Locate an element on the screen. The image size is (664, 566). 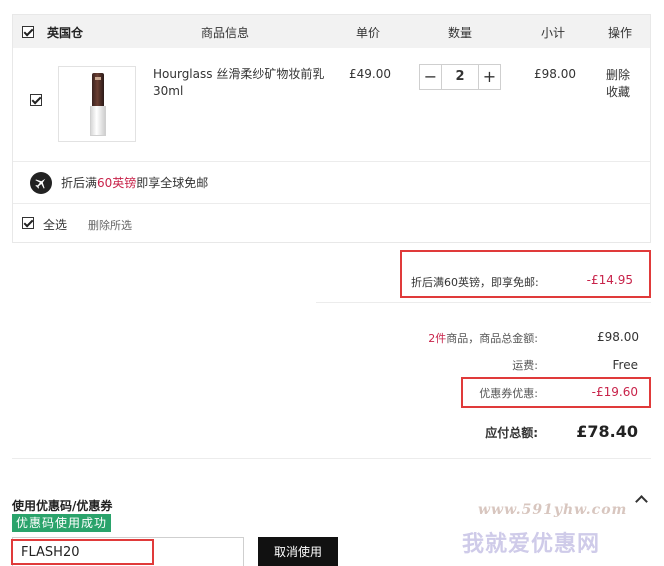
quantity-stepper: − 2 + is located at coordinates (460, 77).